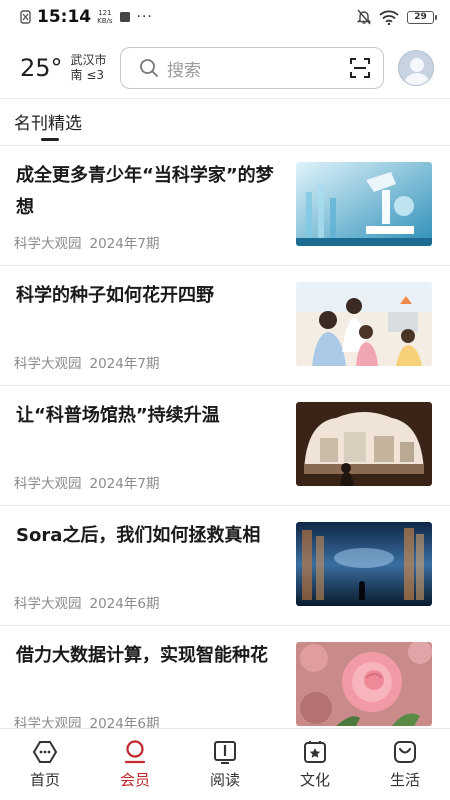 The width and height of the screenshot is (450, 800). What do you see at coordinates (67, 68) in the screenshot?
I see `weather-widget: 25° 武汉市 南 ≤3` at bounding box center [67, 68].